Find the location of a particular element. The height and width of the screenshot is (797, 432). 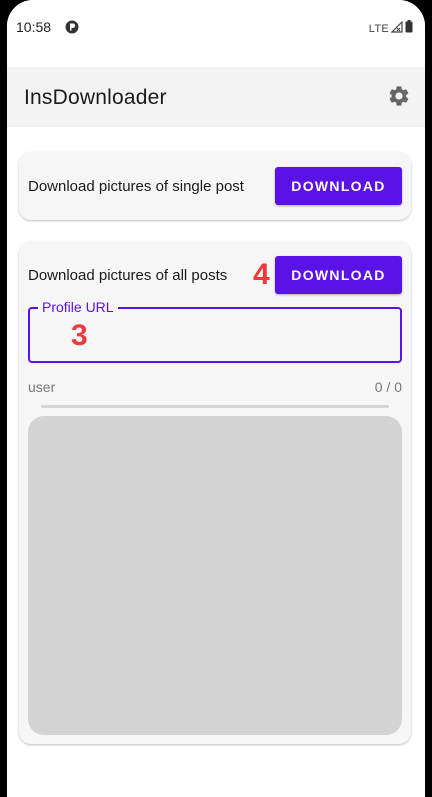

profile-url-label: Profile URL is located at coordinates (78, 307).